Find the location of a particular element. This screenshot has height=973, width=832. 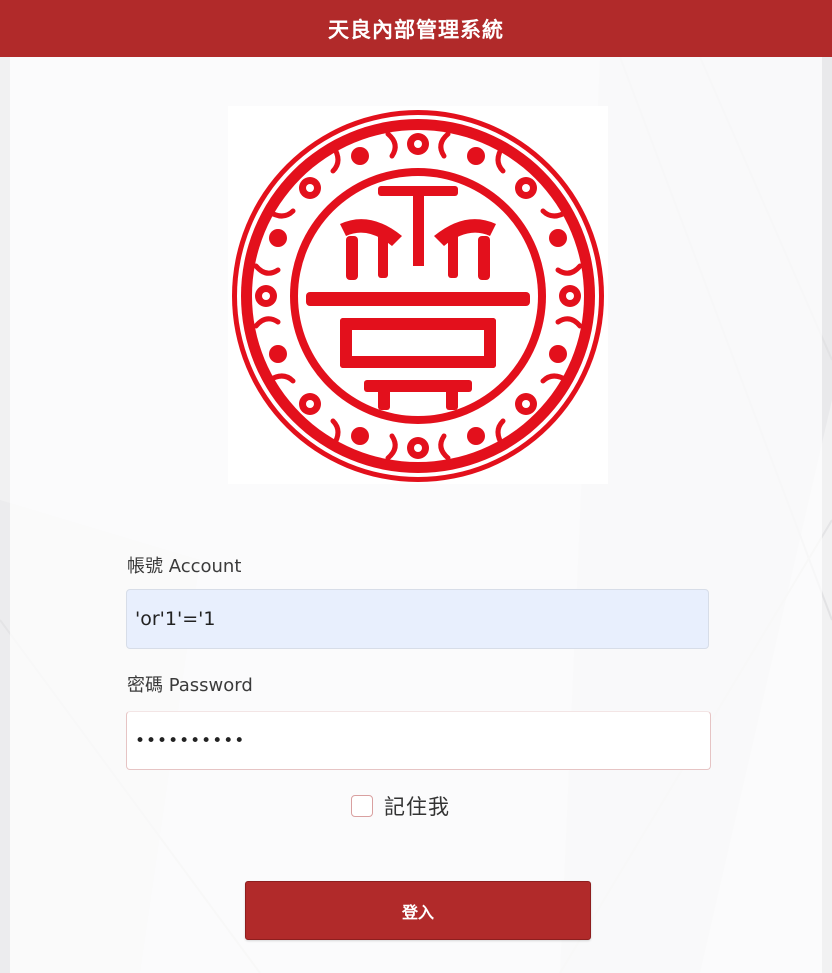

account-label: 帳號 Account is located at coordinates (184, 566).